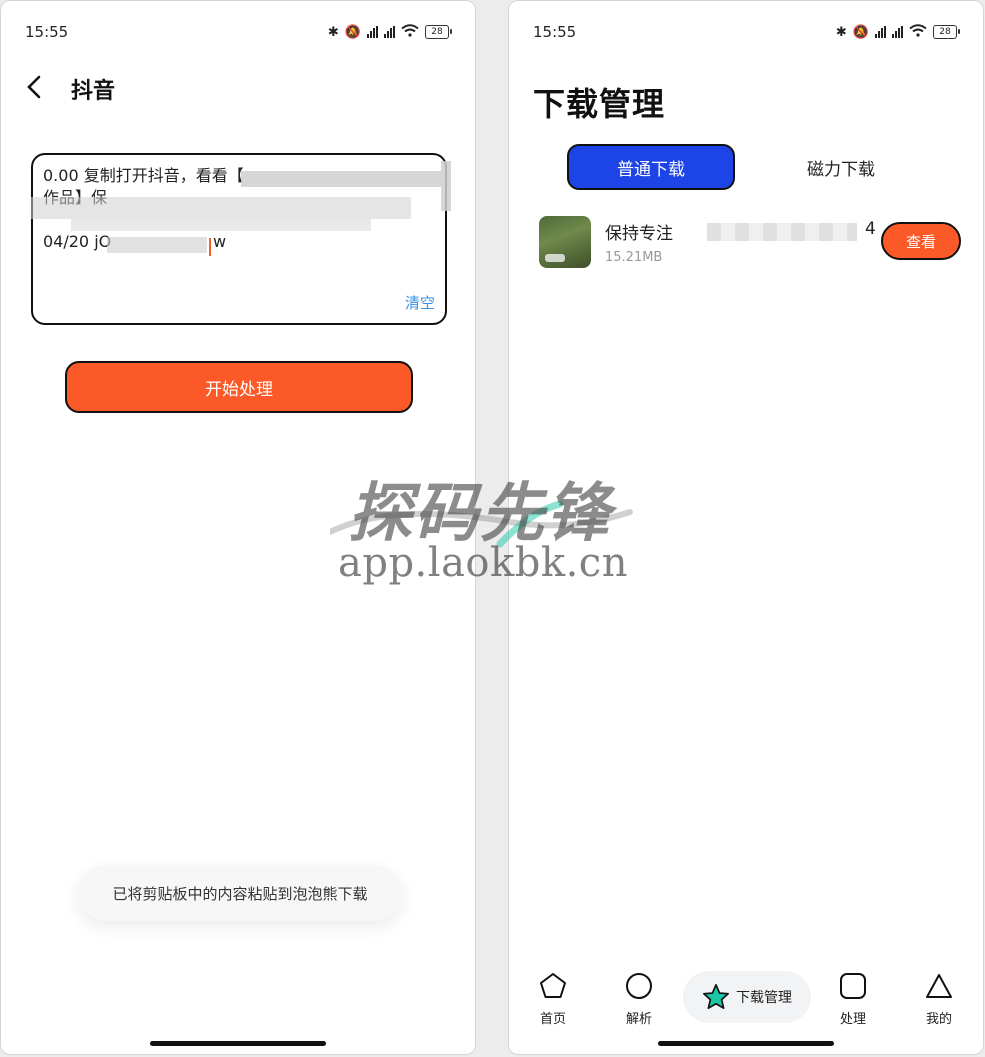 This screenshot has width=985, height=1057. I want to click on clear-button: 清空, so click(420, 302).